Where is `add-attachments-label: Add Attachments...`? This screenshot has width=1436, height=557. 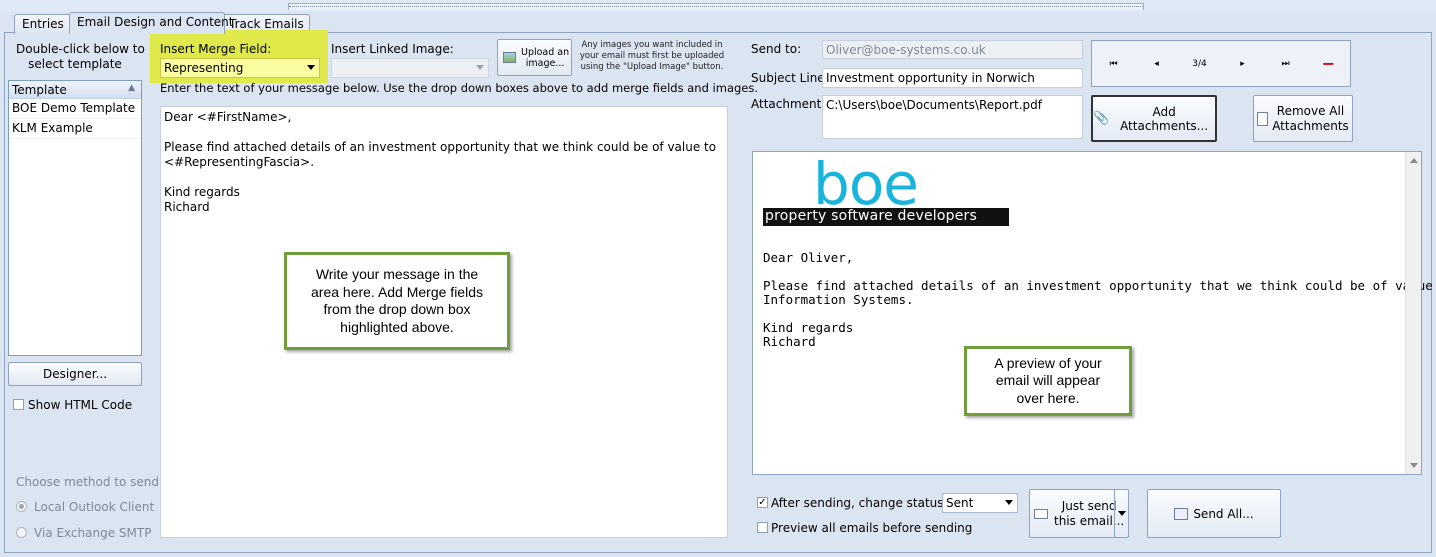 add-attachments-label: Add Attachments... is located at coordinates (1164, 118).